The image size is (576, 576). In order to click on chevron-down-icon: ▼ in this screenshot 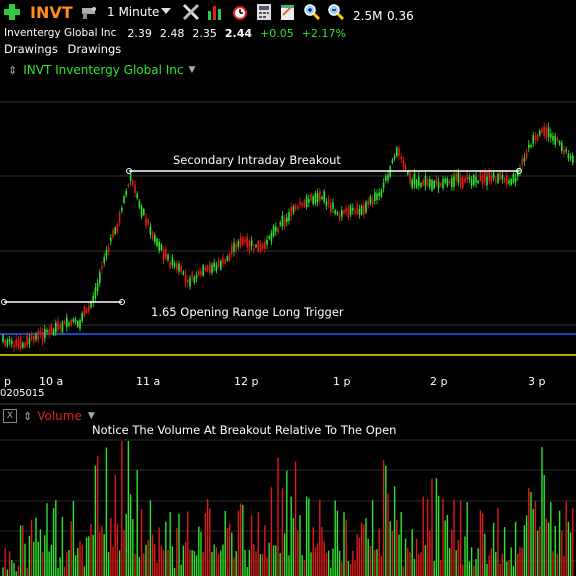, I will do `click(91, 416)`.